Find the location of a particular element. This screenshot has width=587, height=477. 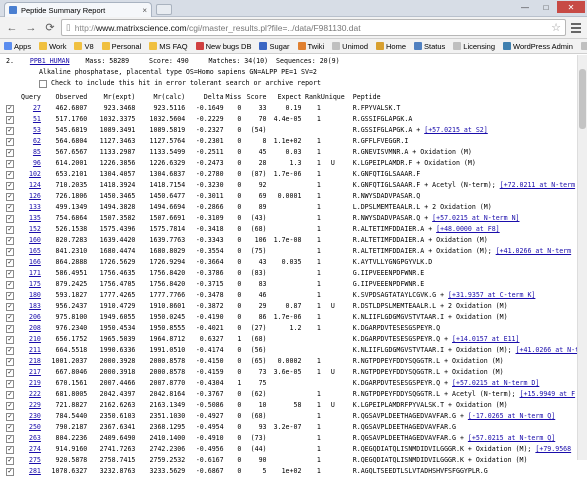

modification-link: [-17.0265 at N-term Q] is located at coordinates (511, 416).